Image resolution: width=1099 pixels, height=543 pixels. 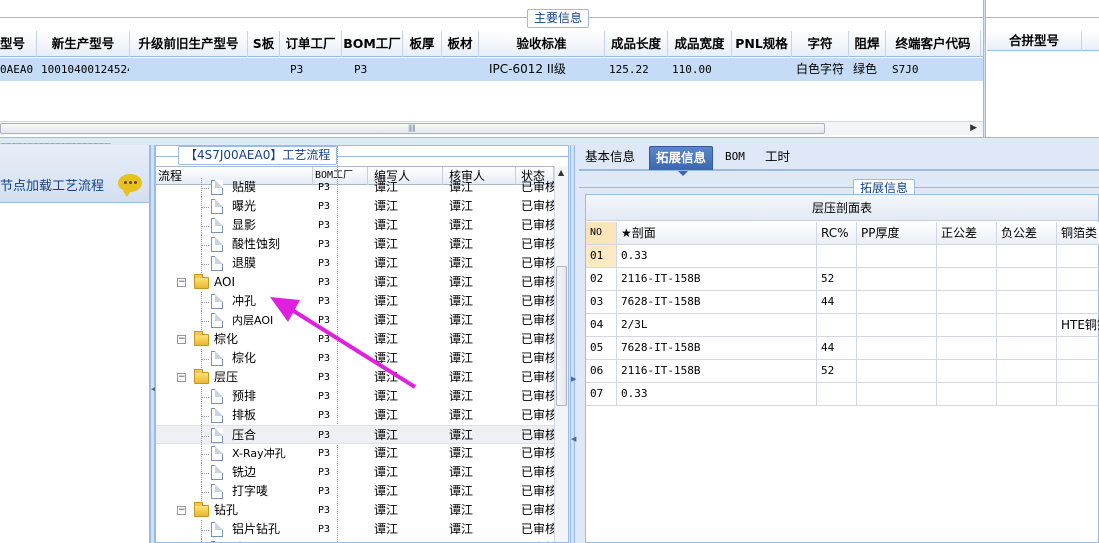 I want to click on tree-node-label: 铝片钻孔, so click(x=256, y=529).